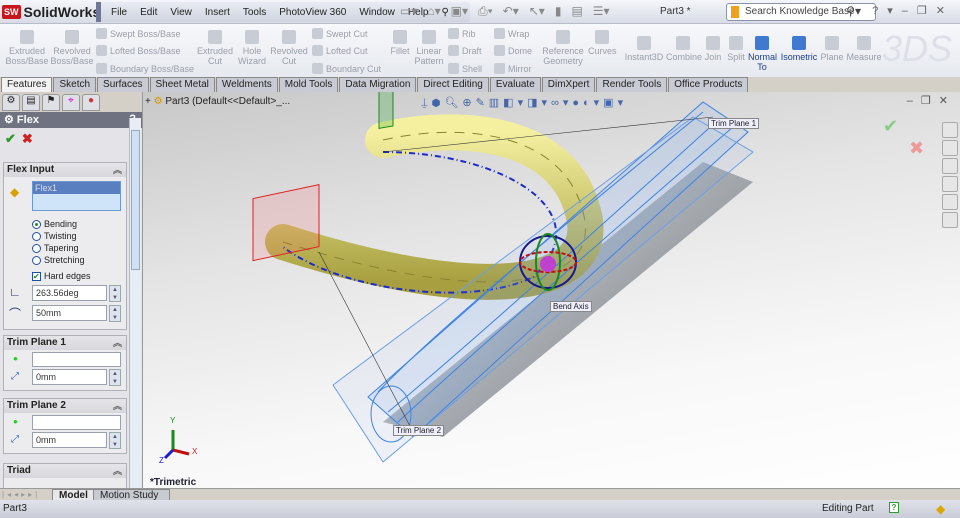 The width and height of the screenshot is (960, 518). I want to click on radio-bending: Bending, so click(54, 224).